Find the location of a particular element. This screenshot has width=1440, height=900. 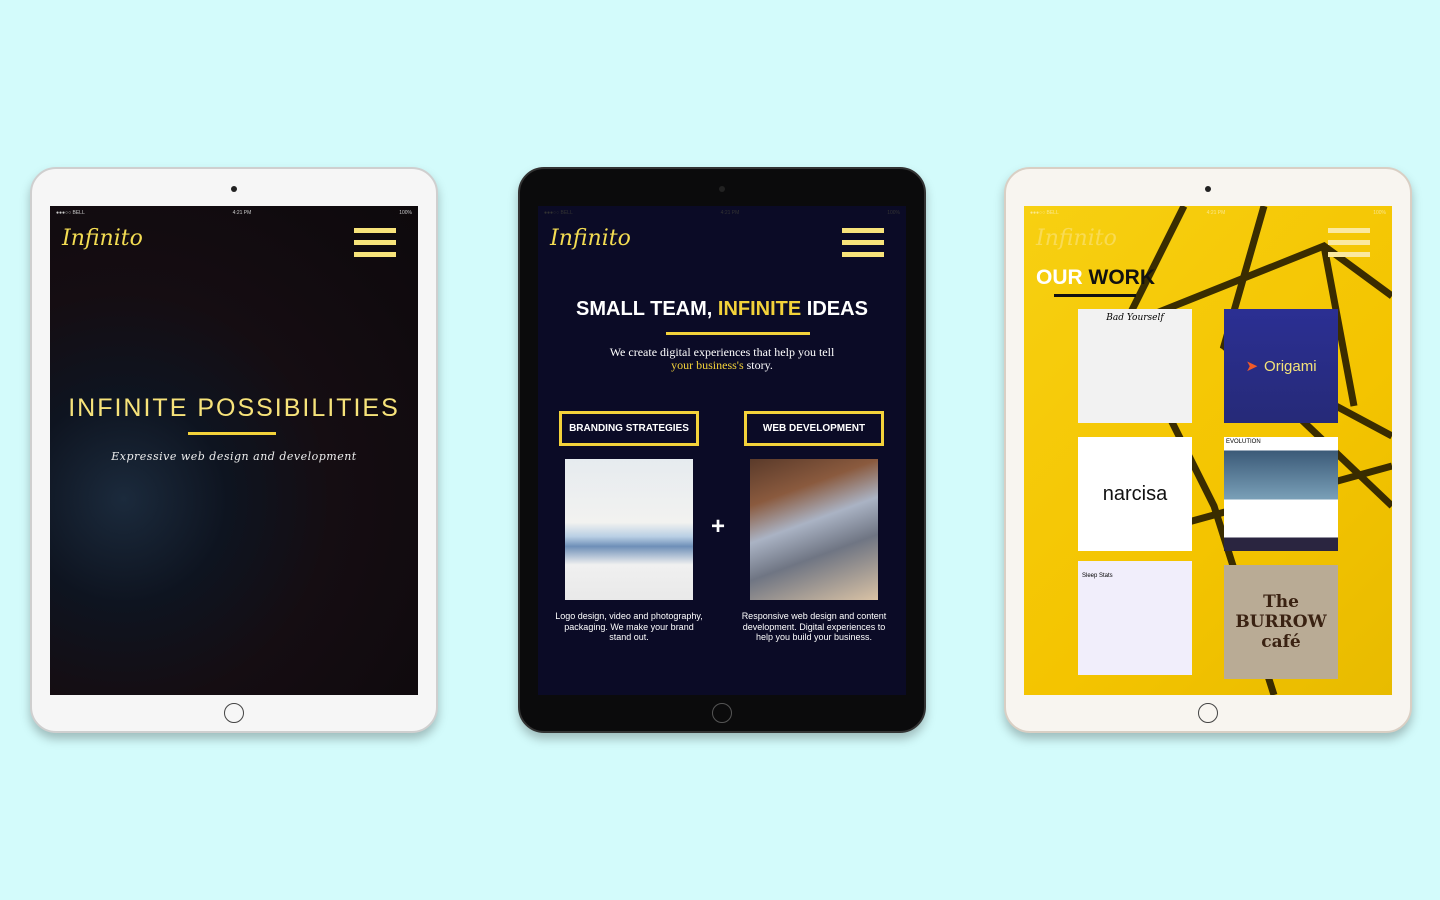

section-title: SMALL TEAM, INFINITE IDEAS is located at coordinates (722, 309).